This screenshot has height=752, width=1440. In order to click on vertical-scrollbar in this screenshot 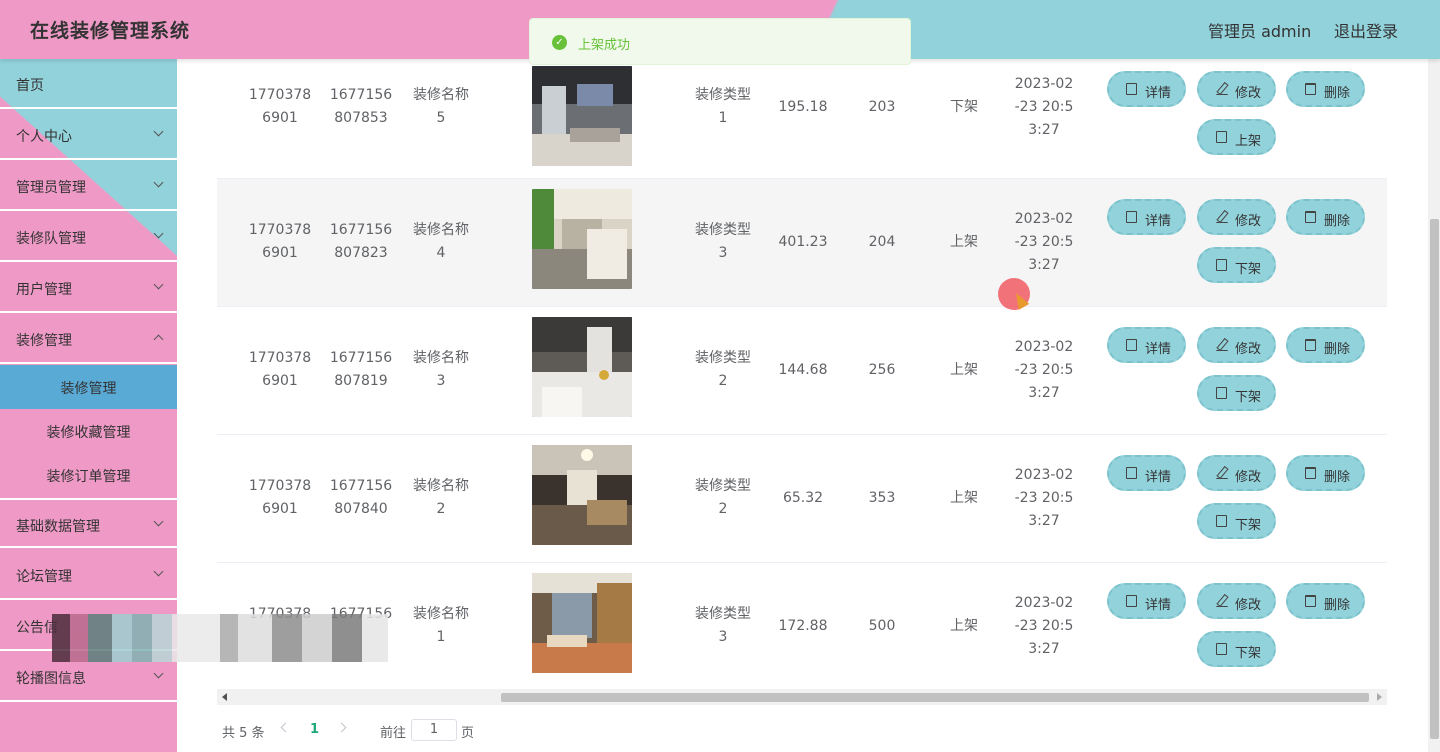, I will do `click(1434, 405)`.